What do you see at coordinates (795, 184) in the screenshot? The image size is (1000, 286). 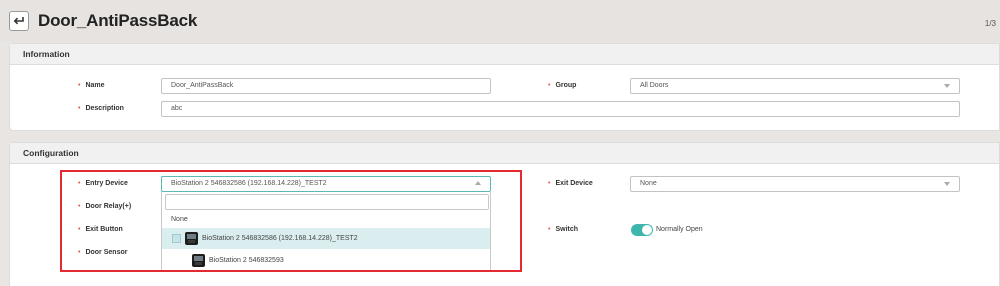 I see `exit-device-select: None` at bounding box center [795, 184].